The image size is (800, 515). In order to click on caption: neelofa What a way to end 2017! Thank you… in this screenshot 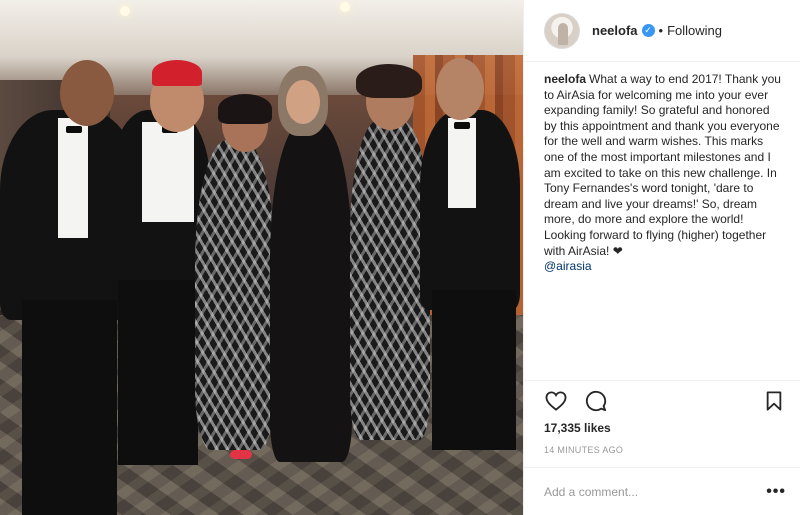, I will do `click(664, 173)`.